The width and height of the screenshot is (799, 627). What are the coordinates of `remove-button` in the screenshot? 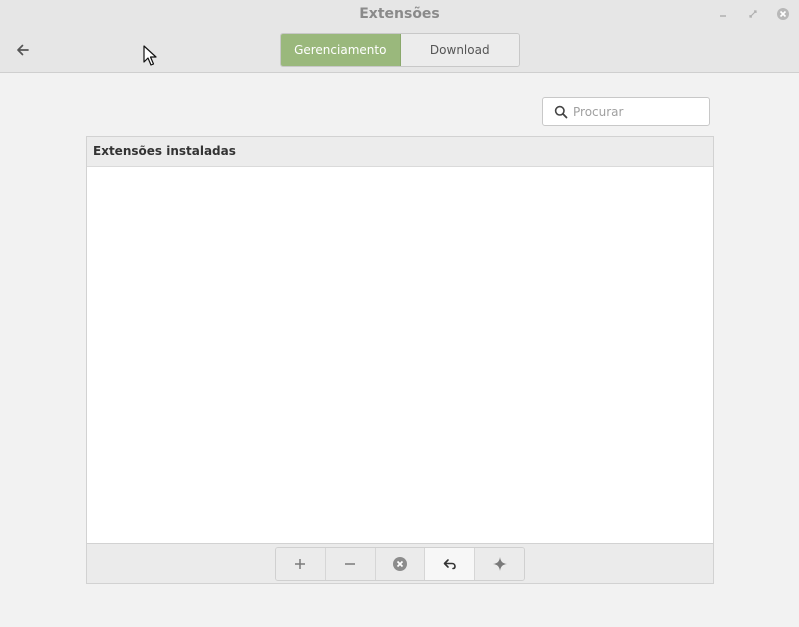 It's located at (350, 564).